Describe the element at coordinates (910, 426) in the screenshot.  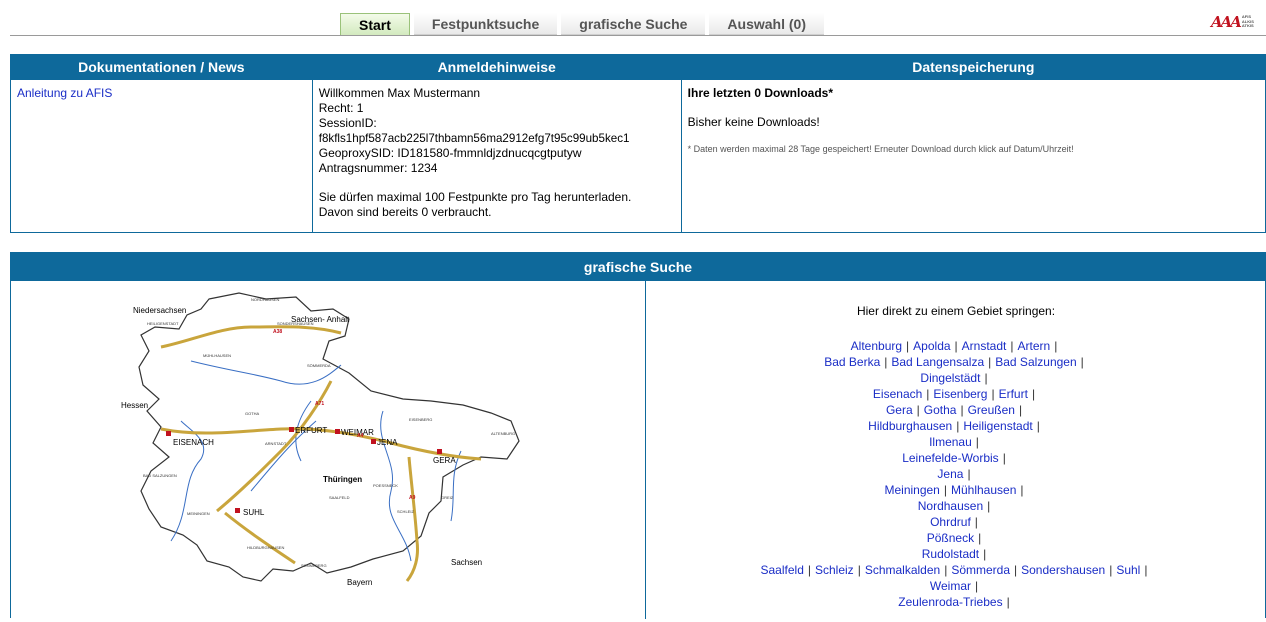
I see `city-link: Hildburghausen` at that location.